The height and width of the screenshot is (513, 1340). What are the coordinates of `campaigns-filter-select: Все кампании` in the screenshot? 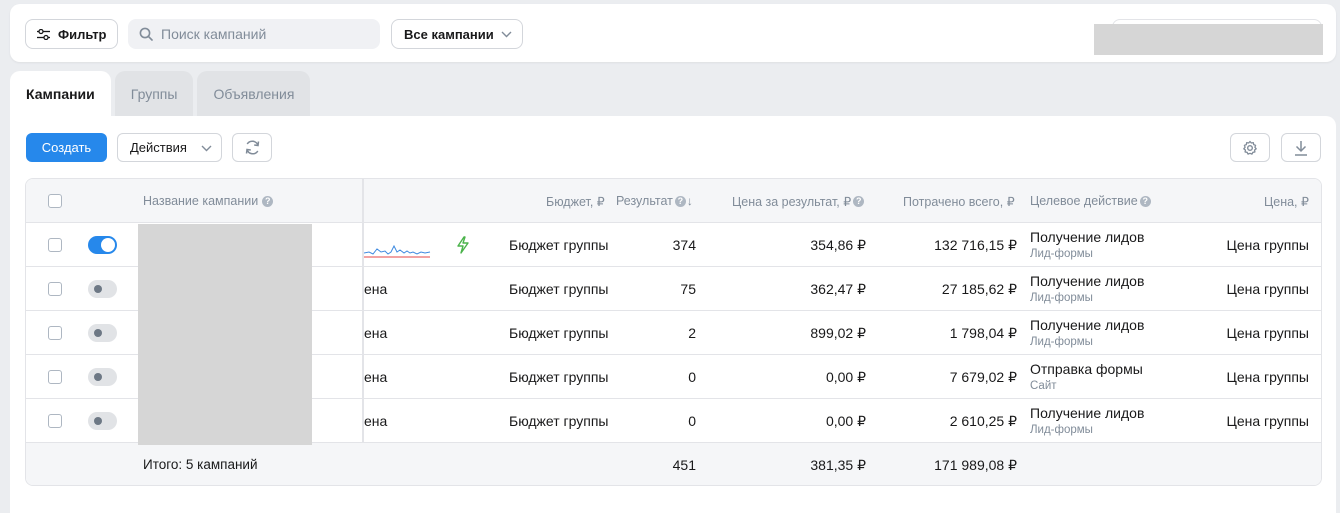 It's located at (457, 34).